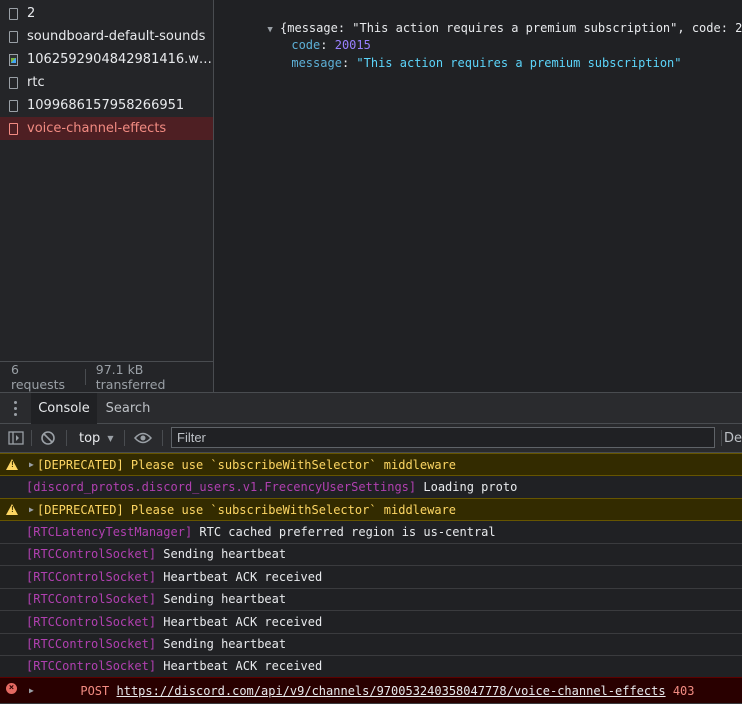  I want to click on context-selector: top ▼, so click(96, 438).